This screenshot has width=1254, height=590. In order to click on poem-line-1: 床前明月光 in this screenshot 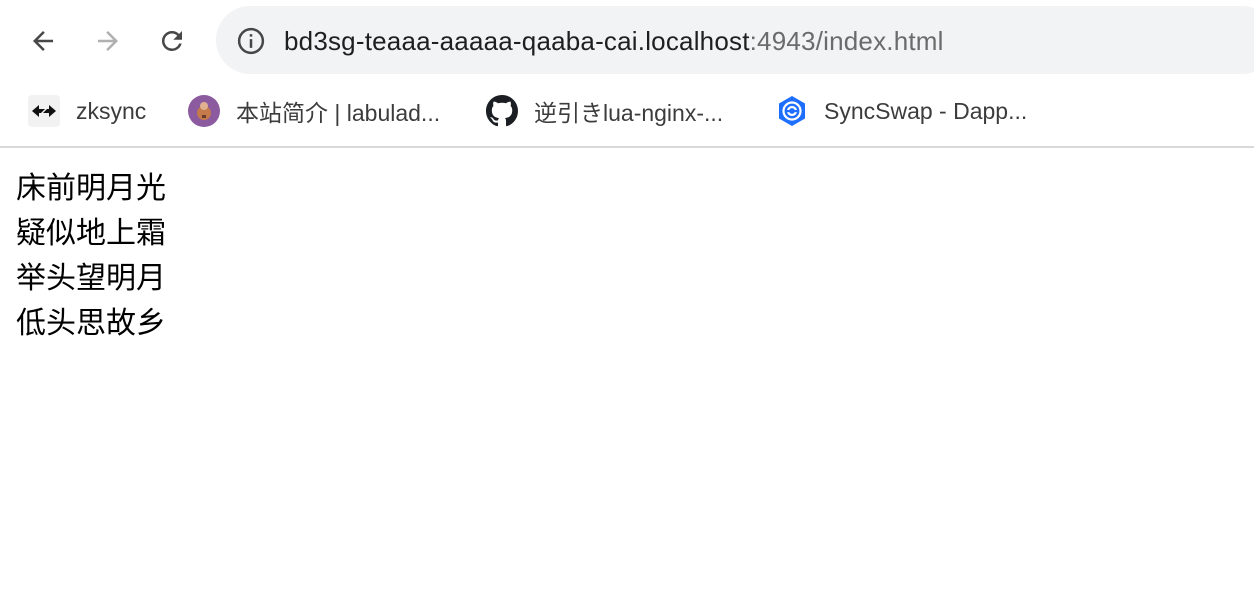, I will do `click(91, 188)`.